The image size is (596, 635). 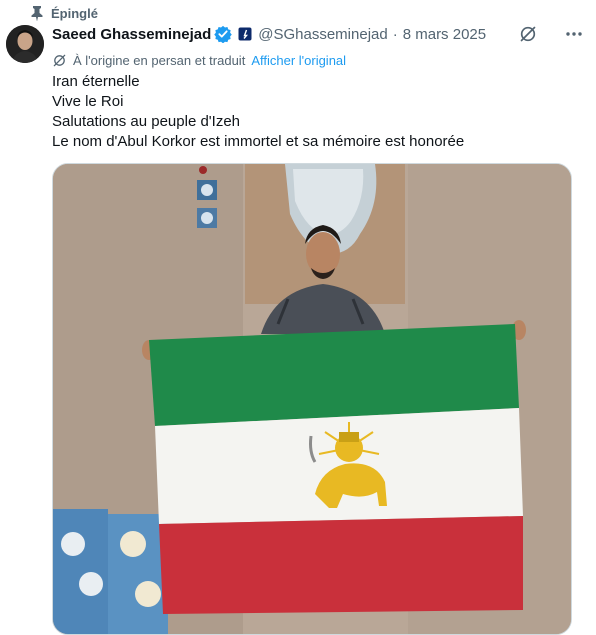 What do you see at coordinates (146, 121) in the screenshot?
I see `tweet-line: Salutations au peuple d'Izeh` at bounding box center [146, 121].